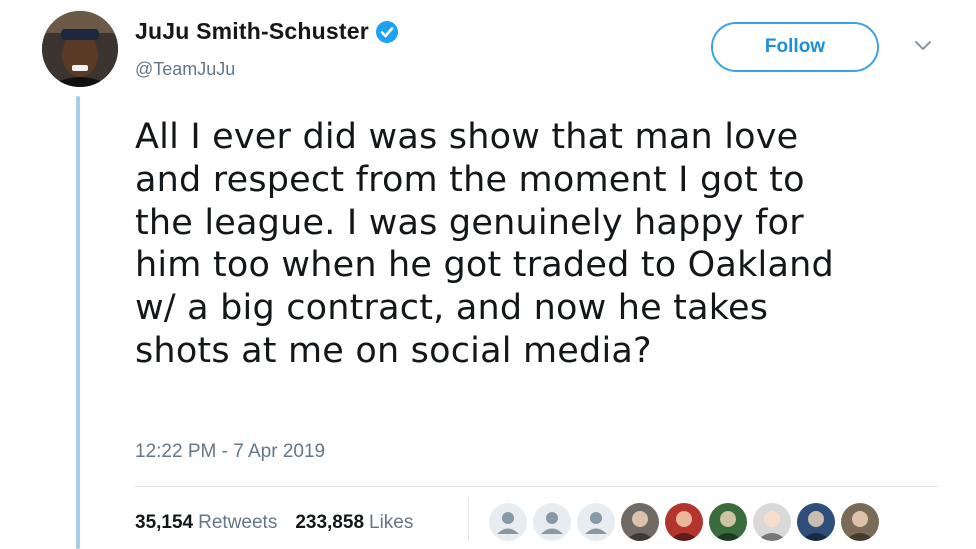 This screenshot has width=976, height=549. What do you see at coordinates (237, 523) in the screenshot?
I see `retweet-label: Retweets` at bounding box center [237, 523].